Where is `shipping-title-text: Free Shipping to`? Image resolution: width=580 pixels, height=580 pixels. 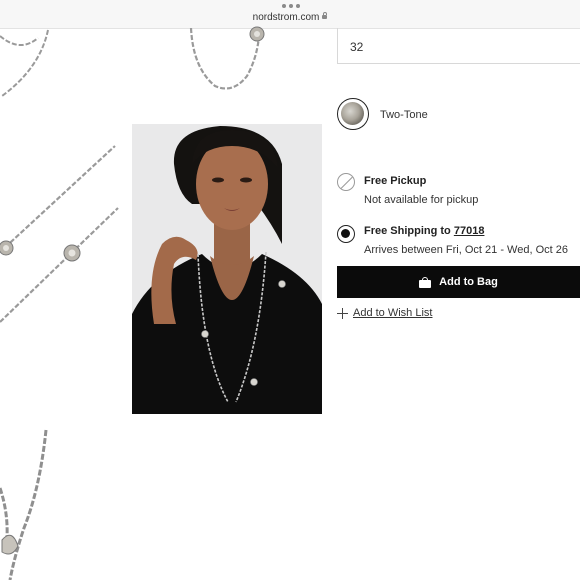 shipping-title-text: Free Shipping to is located at coordinates (409, 231).